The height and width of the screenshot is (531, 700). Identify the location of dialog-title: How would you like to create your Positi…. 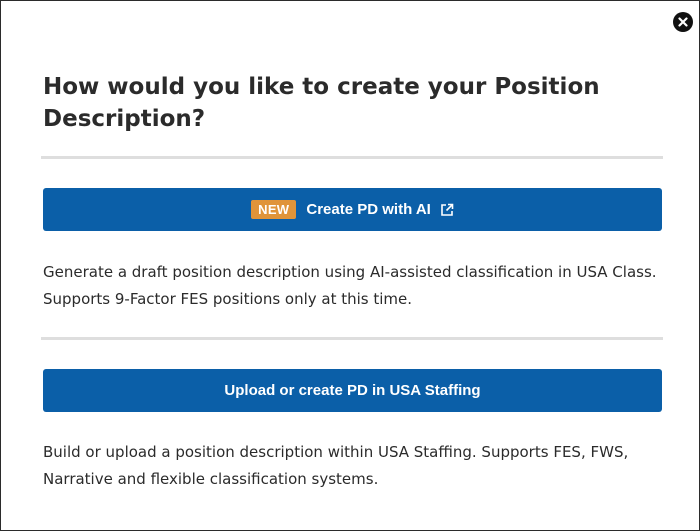
(321, 103).